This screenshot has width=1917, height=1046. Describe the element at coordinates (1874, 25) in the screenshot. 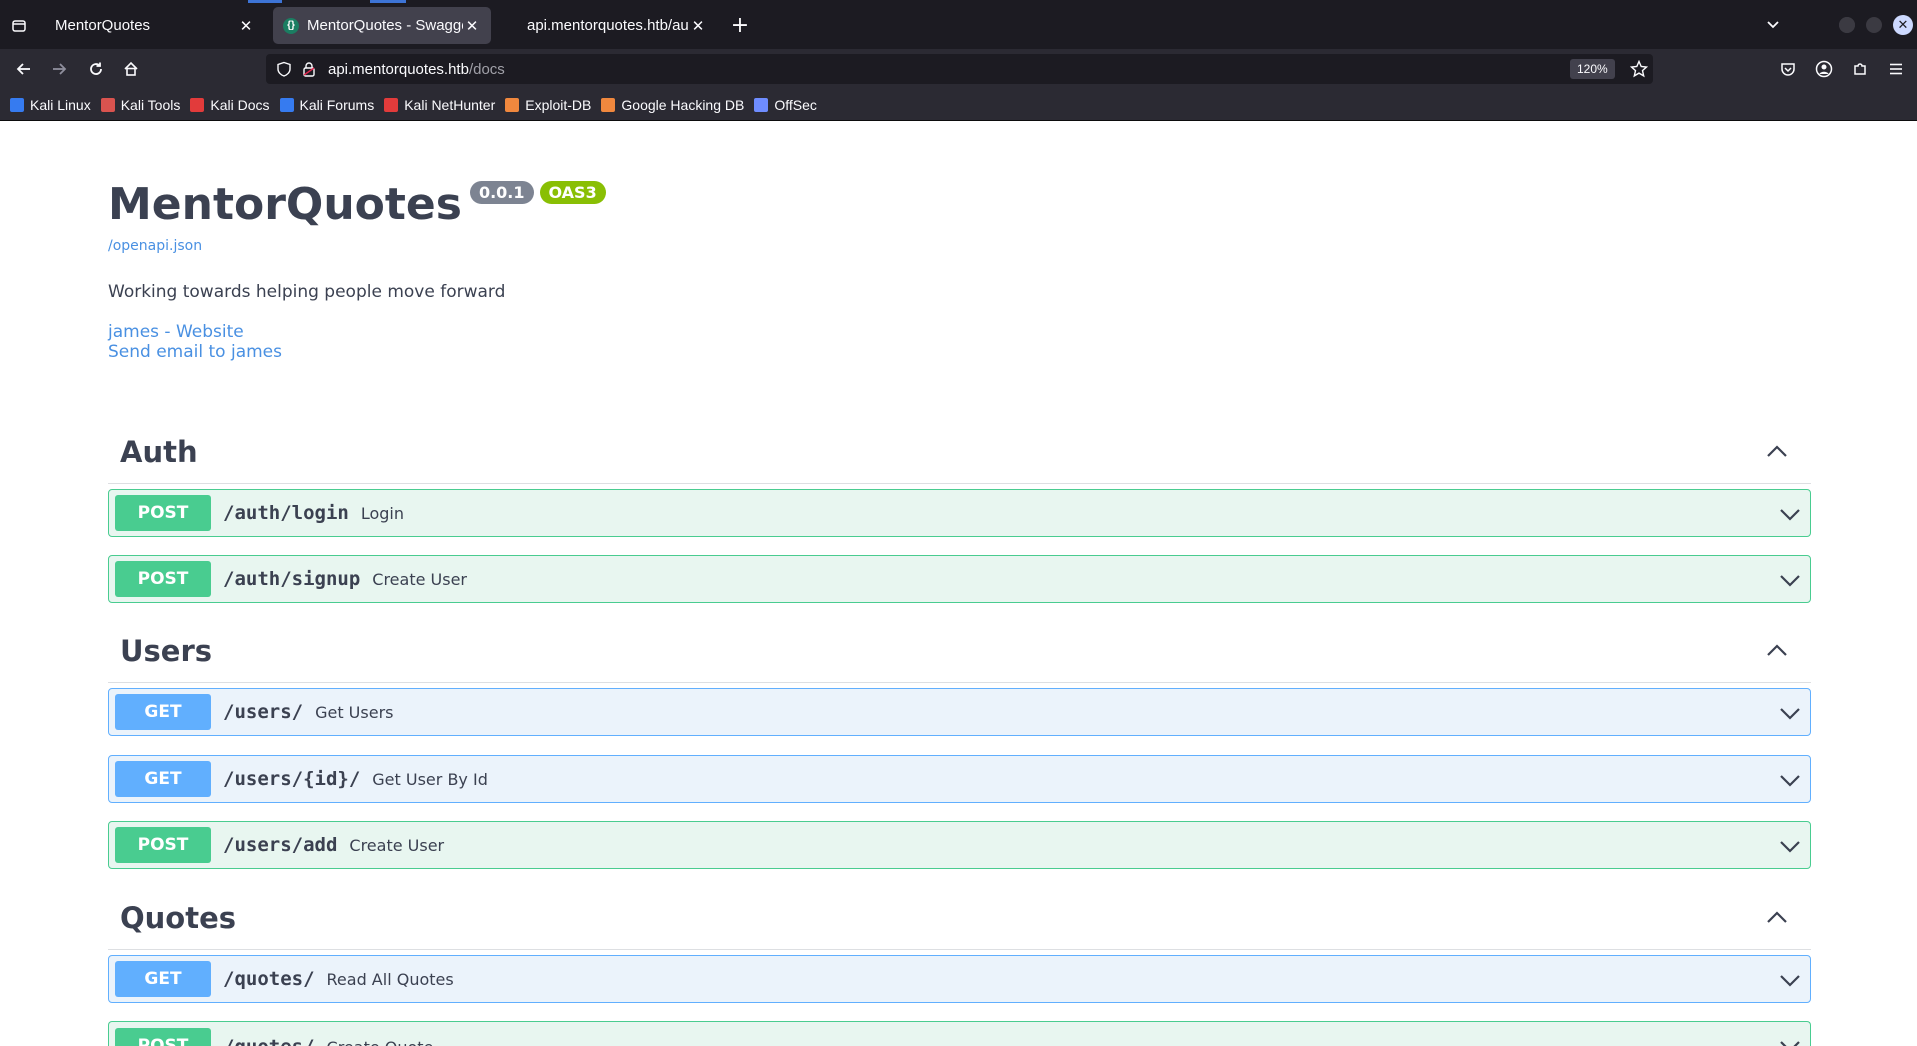

I see `maximize-window-icon` at that location.